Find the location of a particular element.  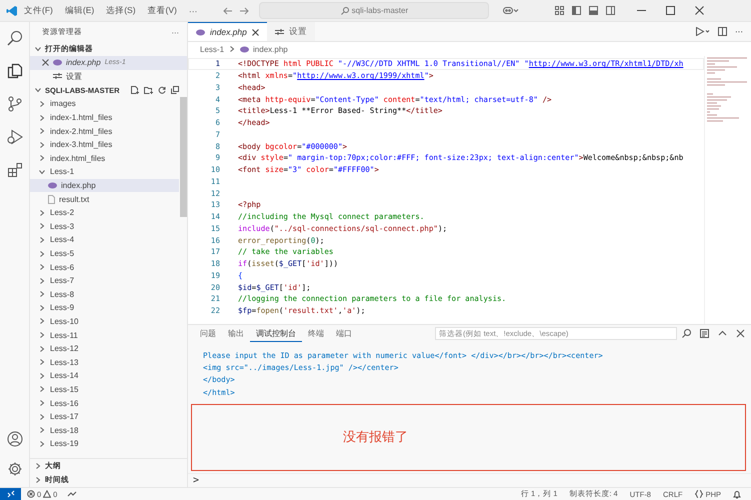

folder-item: Less-15 is located at coordinates (104, 389).